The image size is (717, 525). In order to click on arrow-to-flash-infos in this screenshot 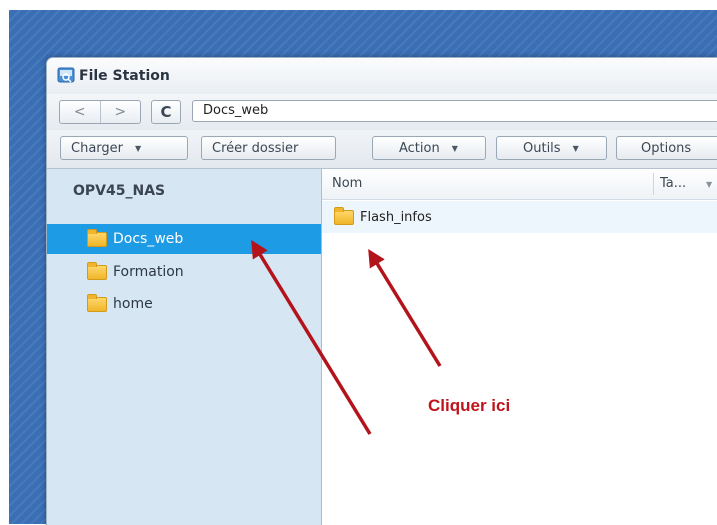, I will do `click(405, 308)`.